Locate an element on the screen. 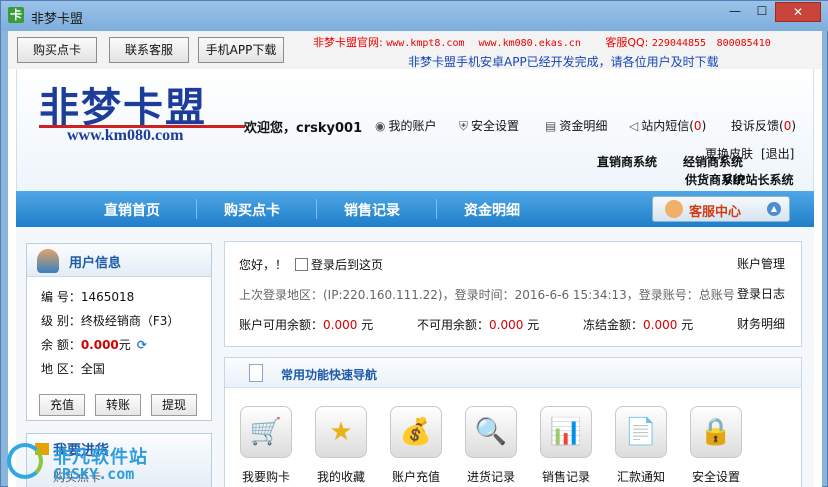 Image resolution: width=828 pixels, height=487 pixels. login-redirect-label: 登录后到这页 is located at coordinates (347, 265).